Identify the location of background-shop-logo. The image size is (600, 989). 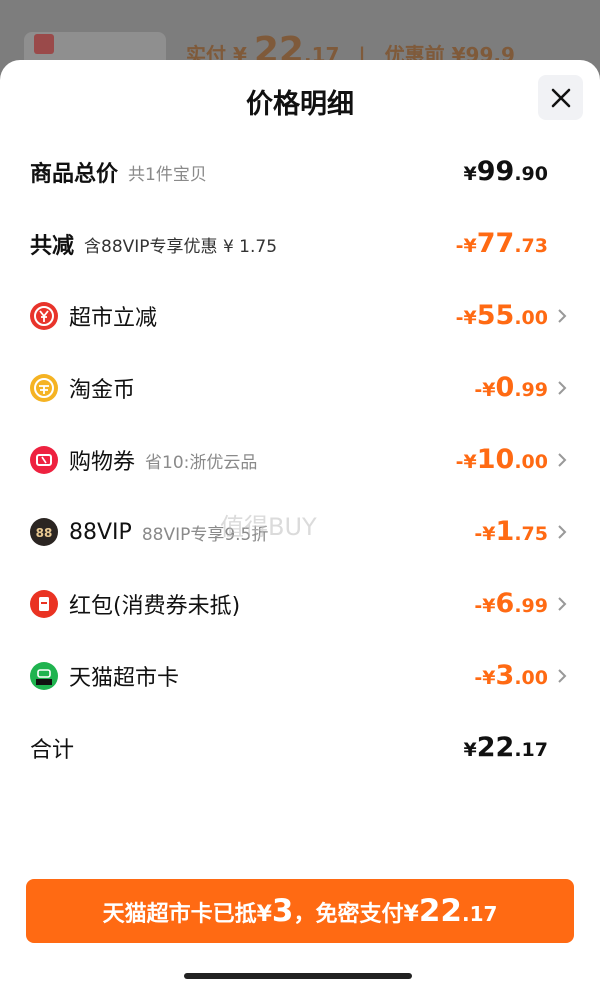
(44, 44).